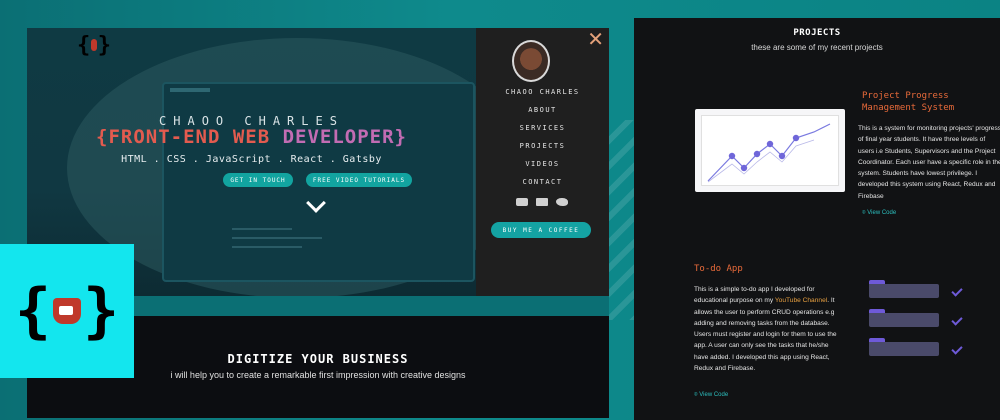 The image size is (1000, 420). I want to click on hero-skills: HTML . CSS . JavaScript . React . Gatsby, so click(251, 159).